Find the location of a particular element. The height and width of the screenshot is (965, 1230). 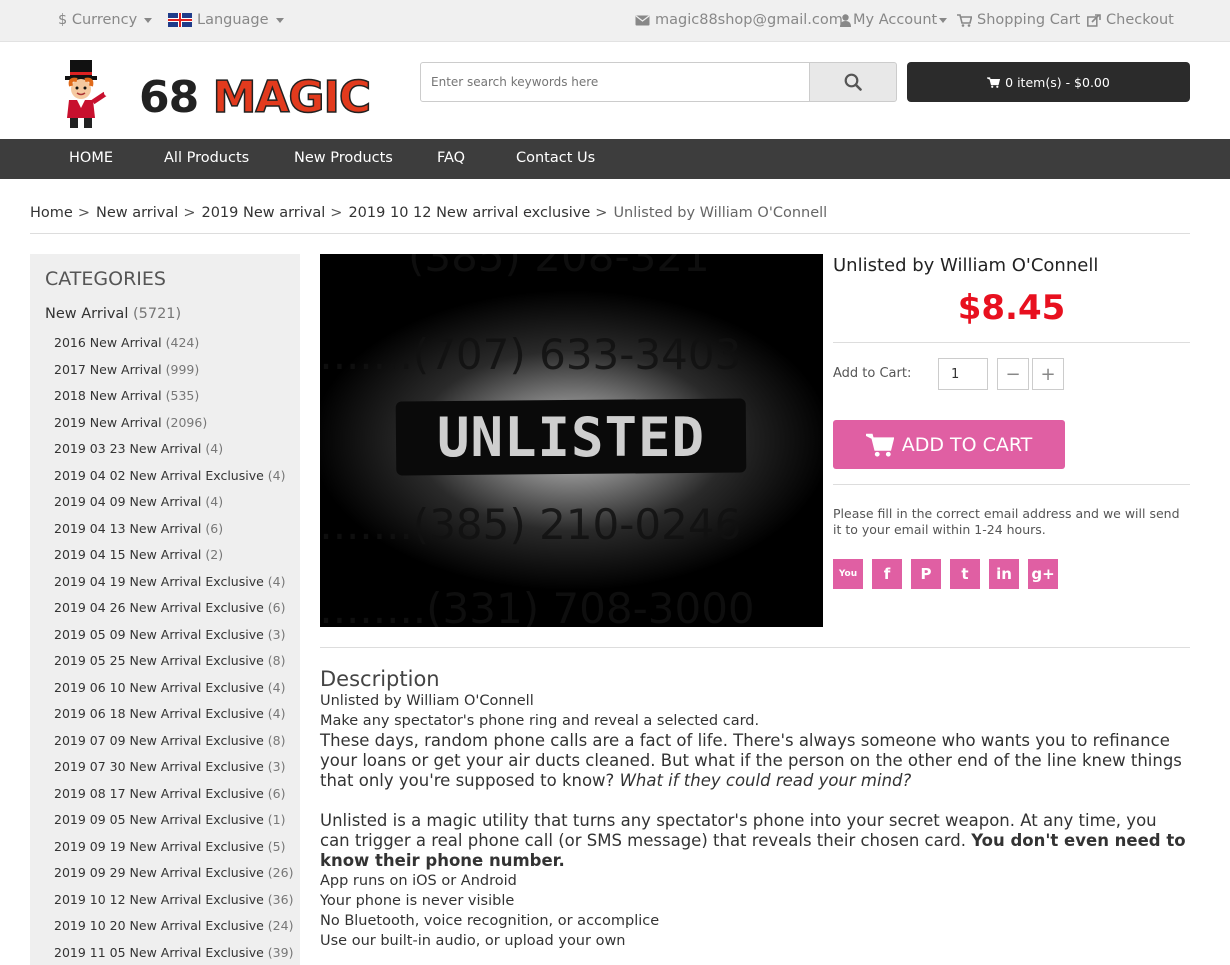

breadcrumb-new-arrival: New arrival is located at coordinates (137, 213).